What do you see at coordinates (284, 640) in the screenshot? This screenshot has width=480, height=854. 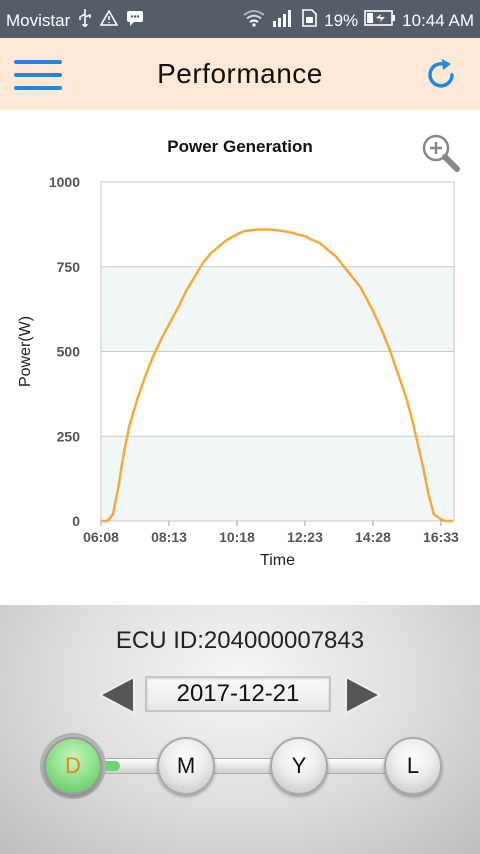 I see `ecu-id-value: 204000007843` at bounding box center [284, 640].